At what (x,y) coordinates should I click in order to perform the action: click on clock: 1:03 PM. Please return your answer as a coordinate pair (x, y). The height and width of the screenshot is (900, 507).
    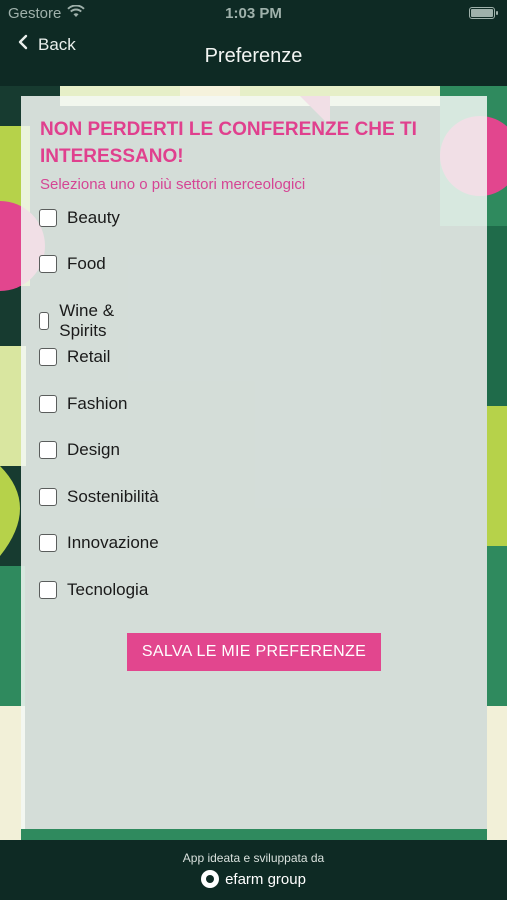
    Looking at the image, I should click on (253, 13).